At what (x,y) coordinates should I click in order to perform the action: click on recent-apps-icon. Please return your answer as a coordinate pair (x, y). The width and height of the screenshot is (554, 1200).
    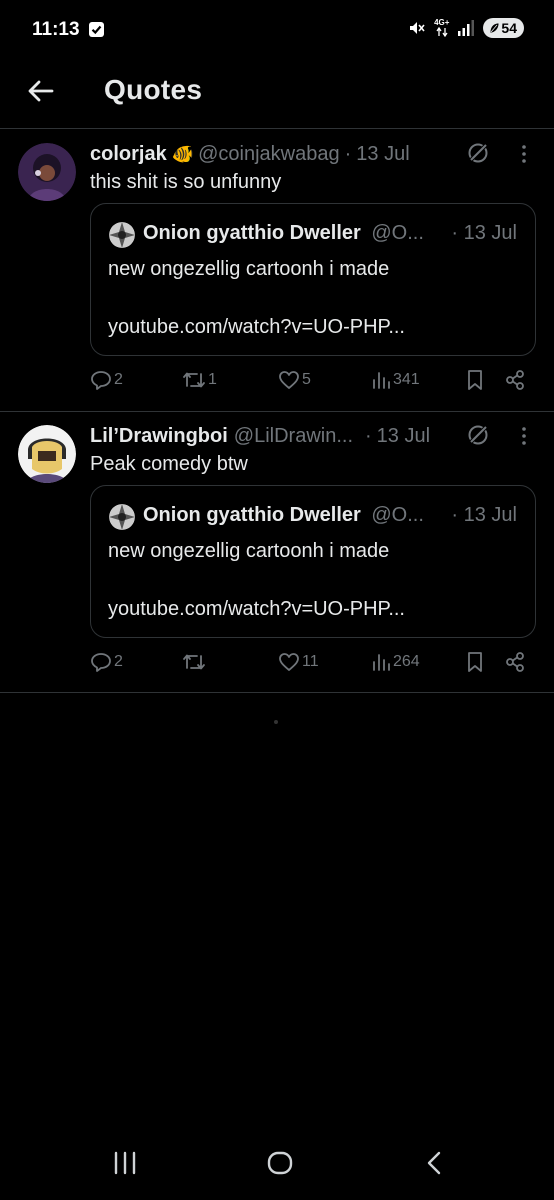
    Looking at the image, I should click on (125, 1163).